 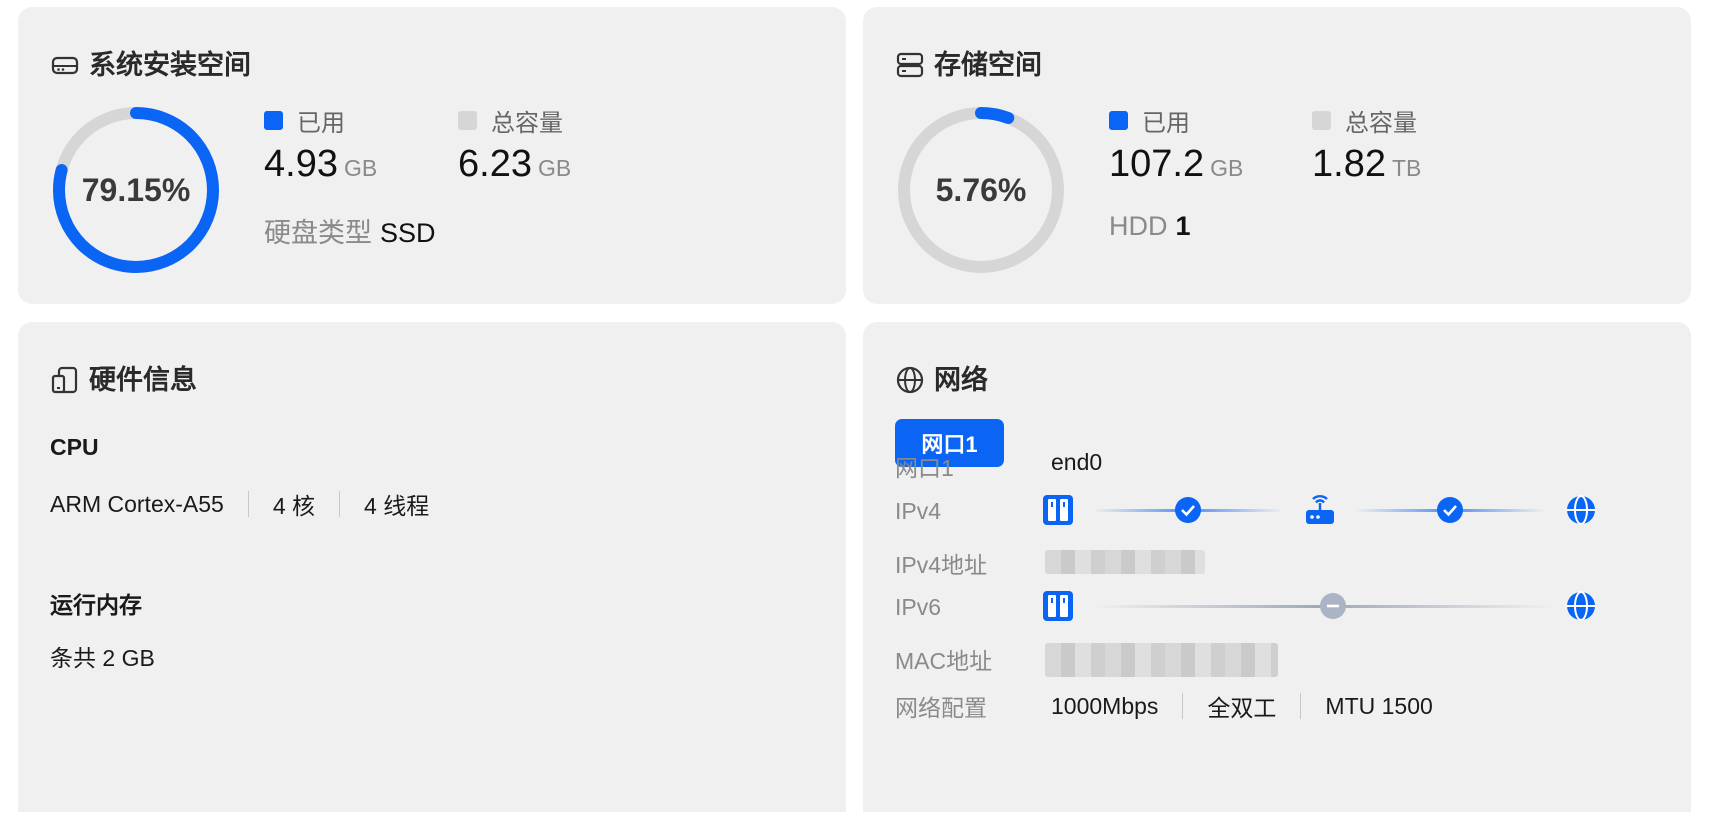 What do you see at coordinates (170, 65) in the screenshot?
I see `system-install-title-text: 系统安装空间` at bounding box center [170, 65].